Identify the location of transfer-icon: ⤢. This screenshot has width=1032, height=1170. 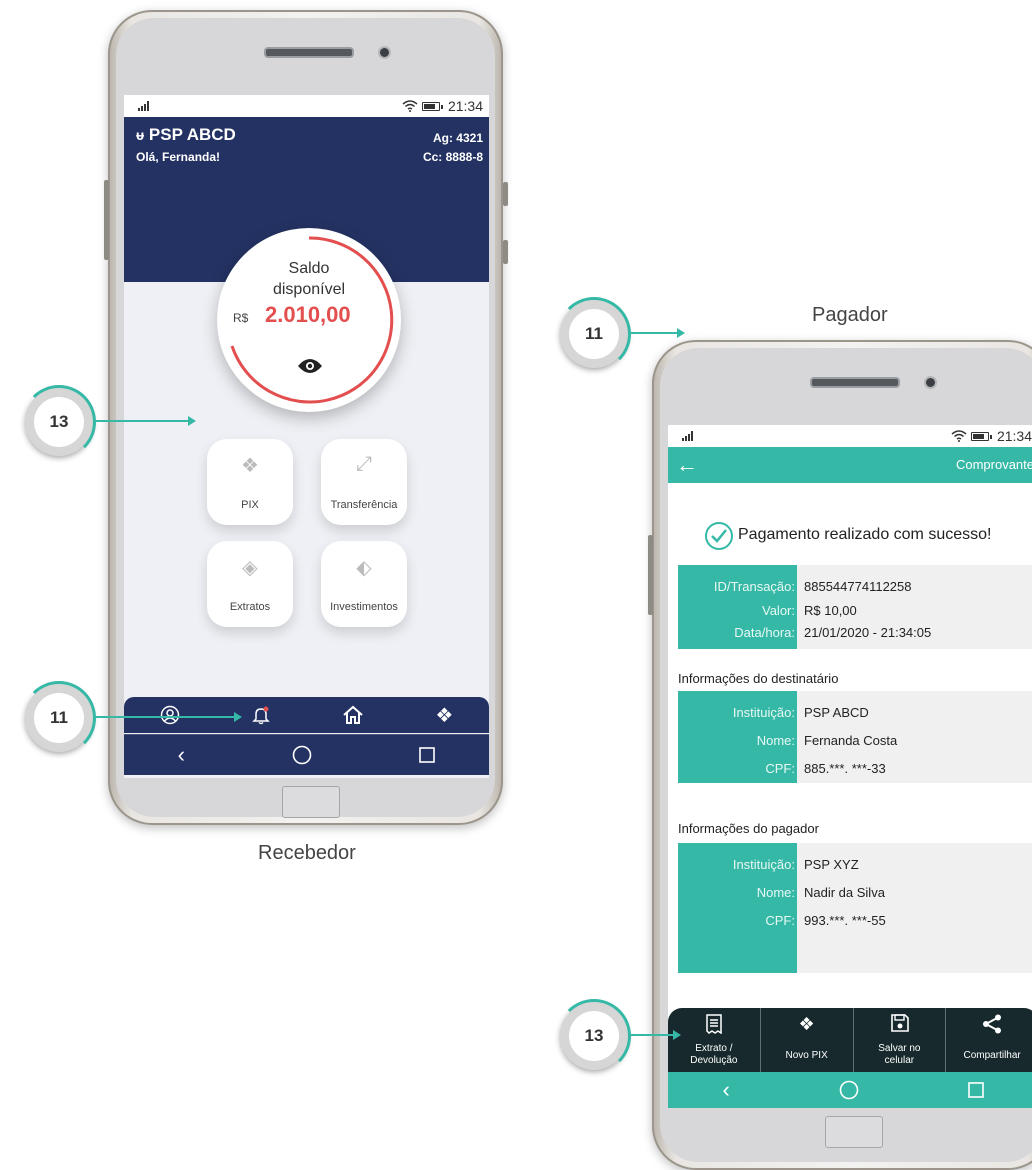
(364, 464).